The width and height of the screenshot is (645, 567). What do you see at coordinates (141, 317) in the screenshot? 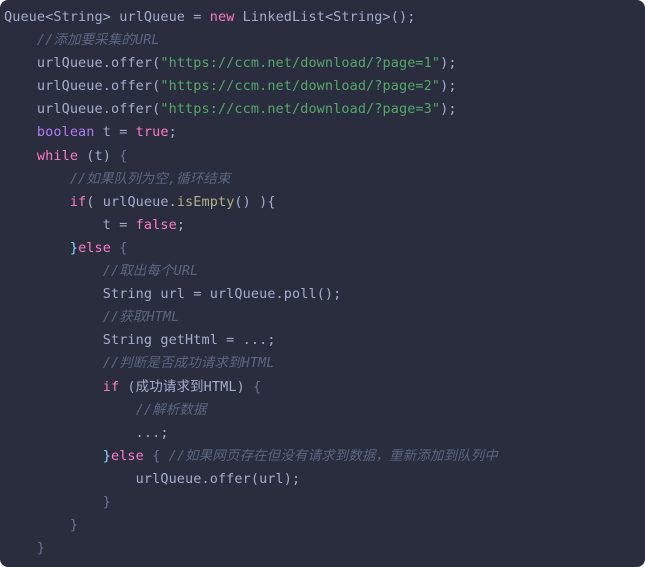
I see `code-token: //获取HTML` at bounding box center [141, 317].